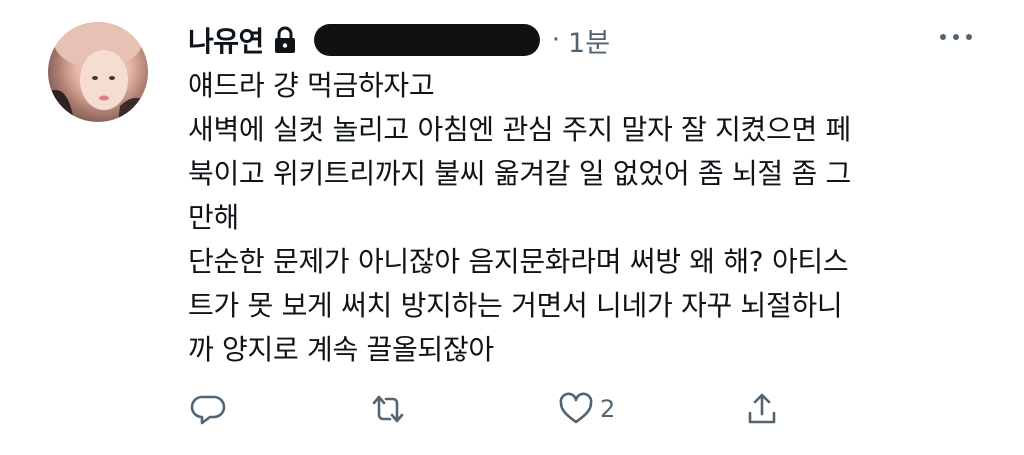  What do you see at coordinates (608, 409) in the screenshot?
I see `like-count: 2` at bounding box center [608, 409].